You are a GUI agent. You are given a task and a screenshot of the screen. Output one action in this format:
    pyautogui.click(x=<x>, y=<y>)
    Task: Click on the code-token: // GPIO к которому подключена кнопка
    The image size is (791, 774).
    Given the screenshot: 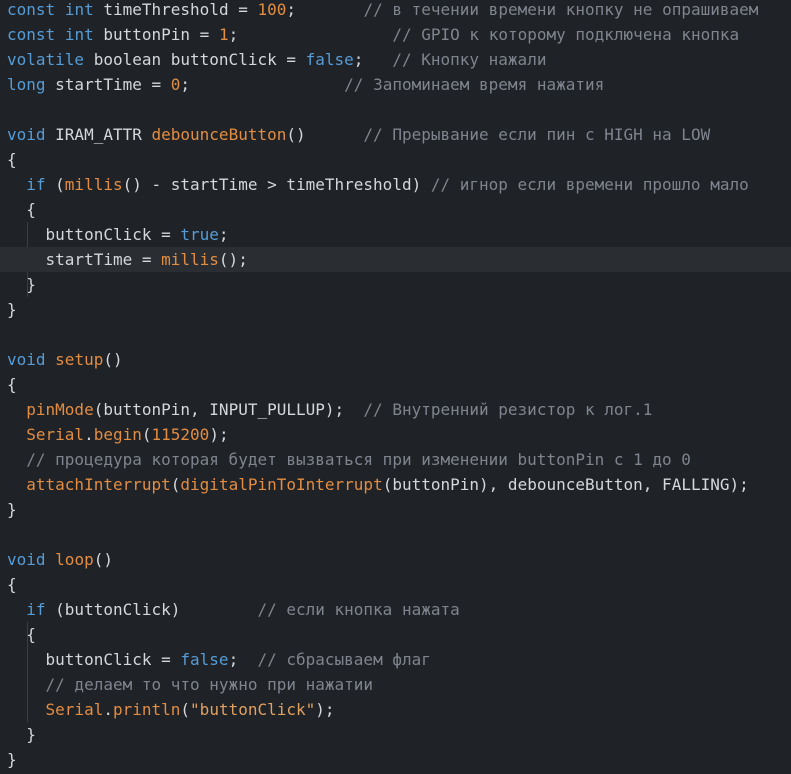 What is the action you would take?
    pyautogui.click(x=566, y=34)
    